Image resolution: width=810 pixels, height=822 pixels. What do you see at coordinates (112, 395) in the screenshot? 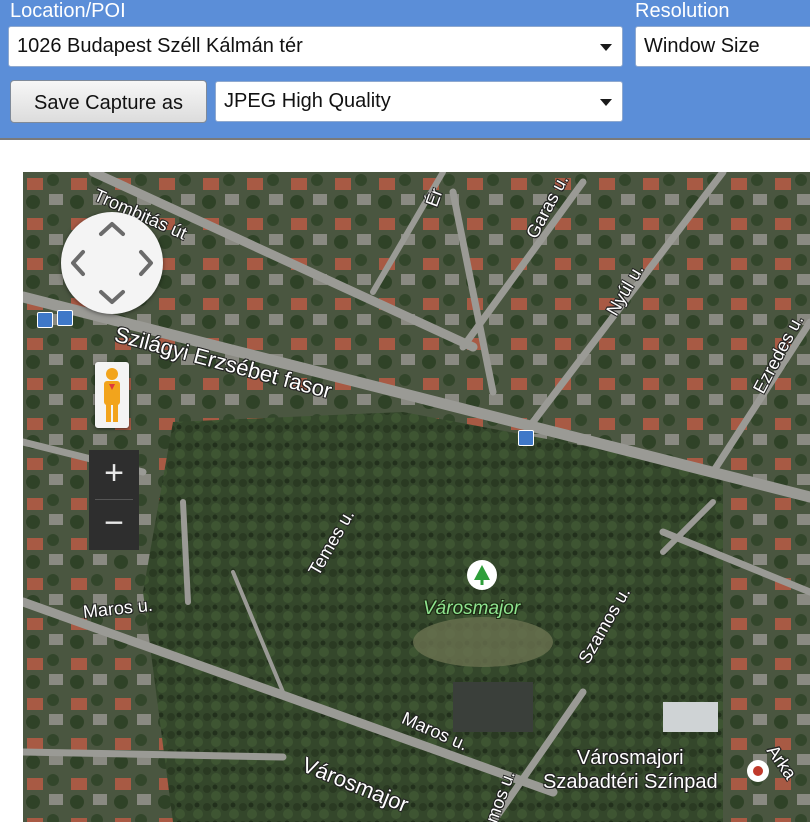
I see `street-view-pegman-icon` at bounding box center [112, 395].